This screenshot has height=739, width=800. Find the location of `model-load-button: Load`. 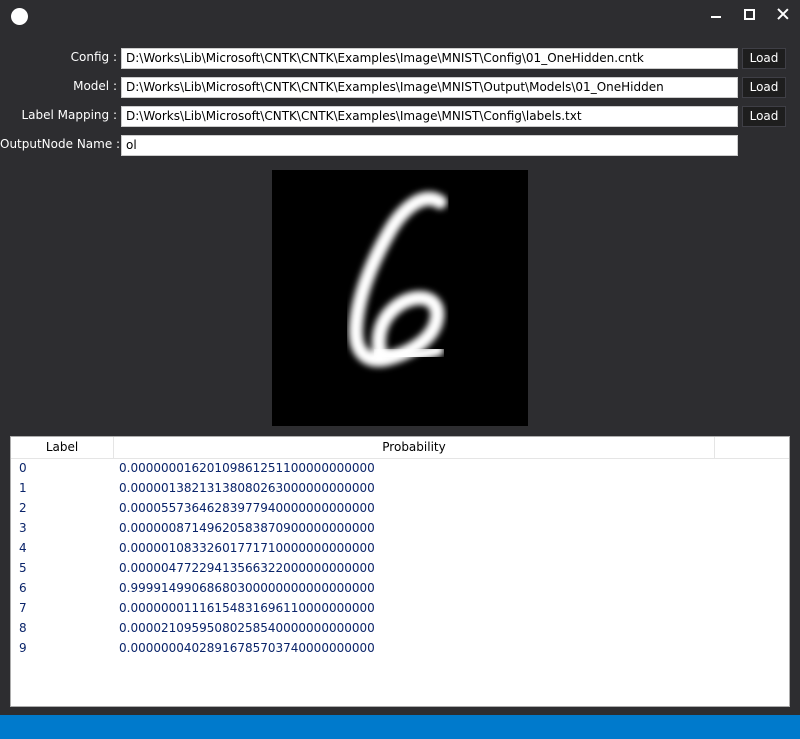

model-load-button: Load is located at coordinates (764, 87).